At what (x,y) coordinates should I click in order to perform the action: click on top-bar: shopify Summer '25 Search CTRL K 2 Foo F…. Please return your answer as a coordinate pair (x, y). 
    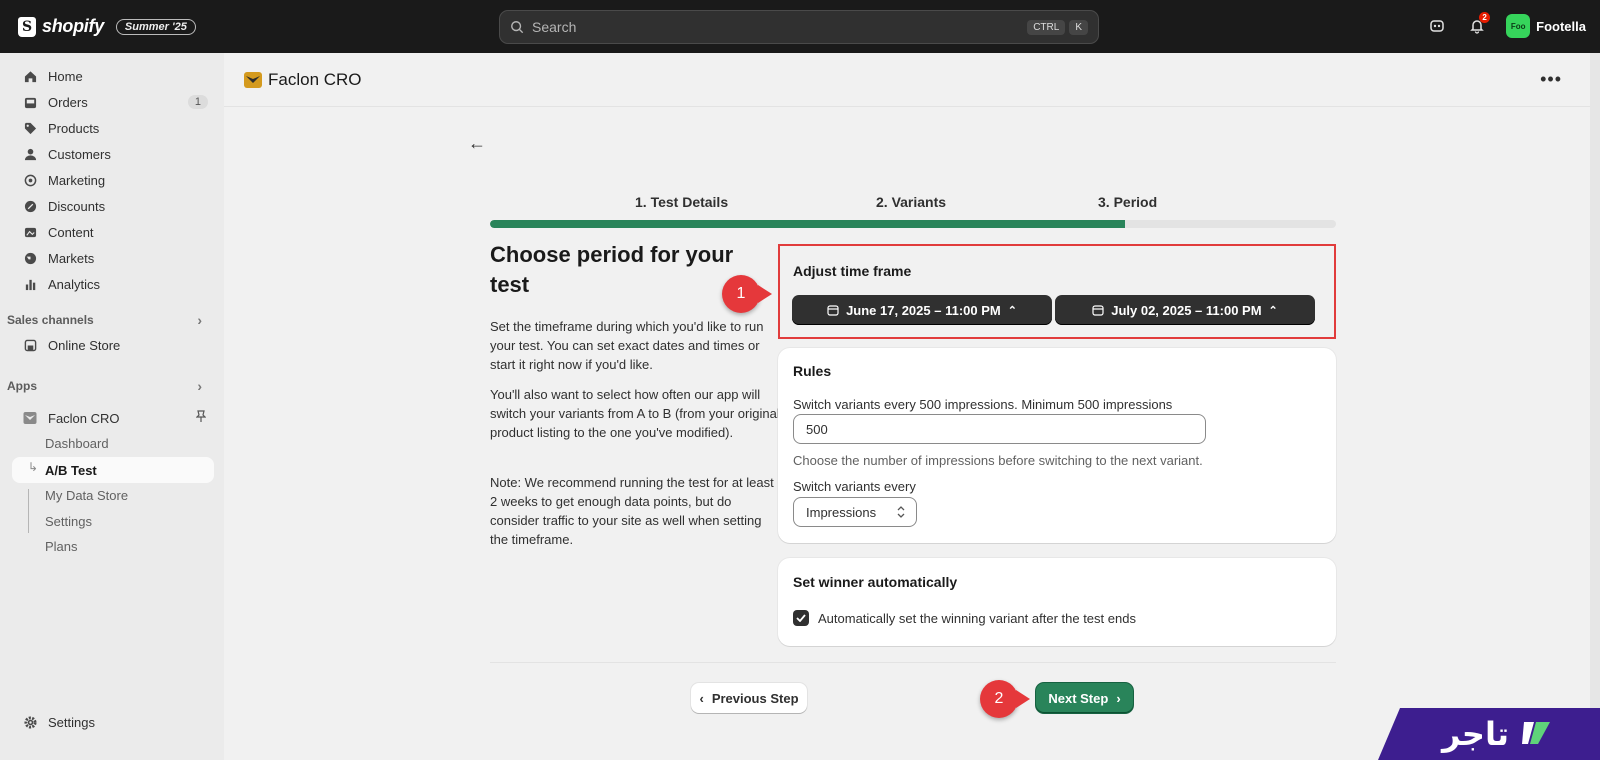
    Looking at the image, I should click on (800, 26).